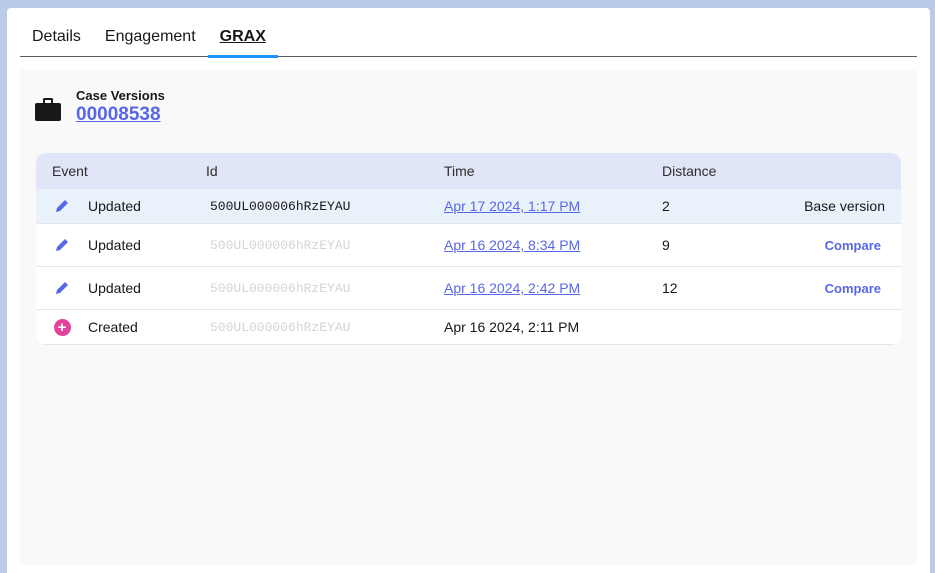 The width and height of the screenshot is (935, 573). I want to click on column-header-event: Event, so click(70, 171).